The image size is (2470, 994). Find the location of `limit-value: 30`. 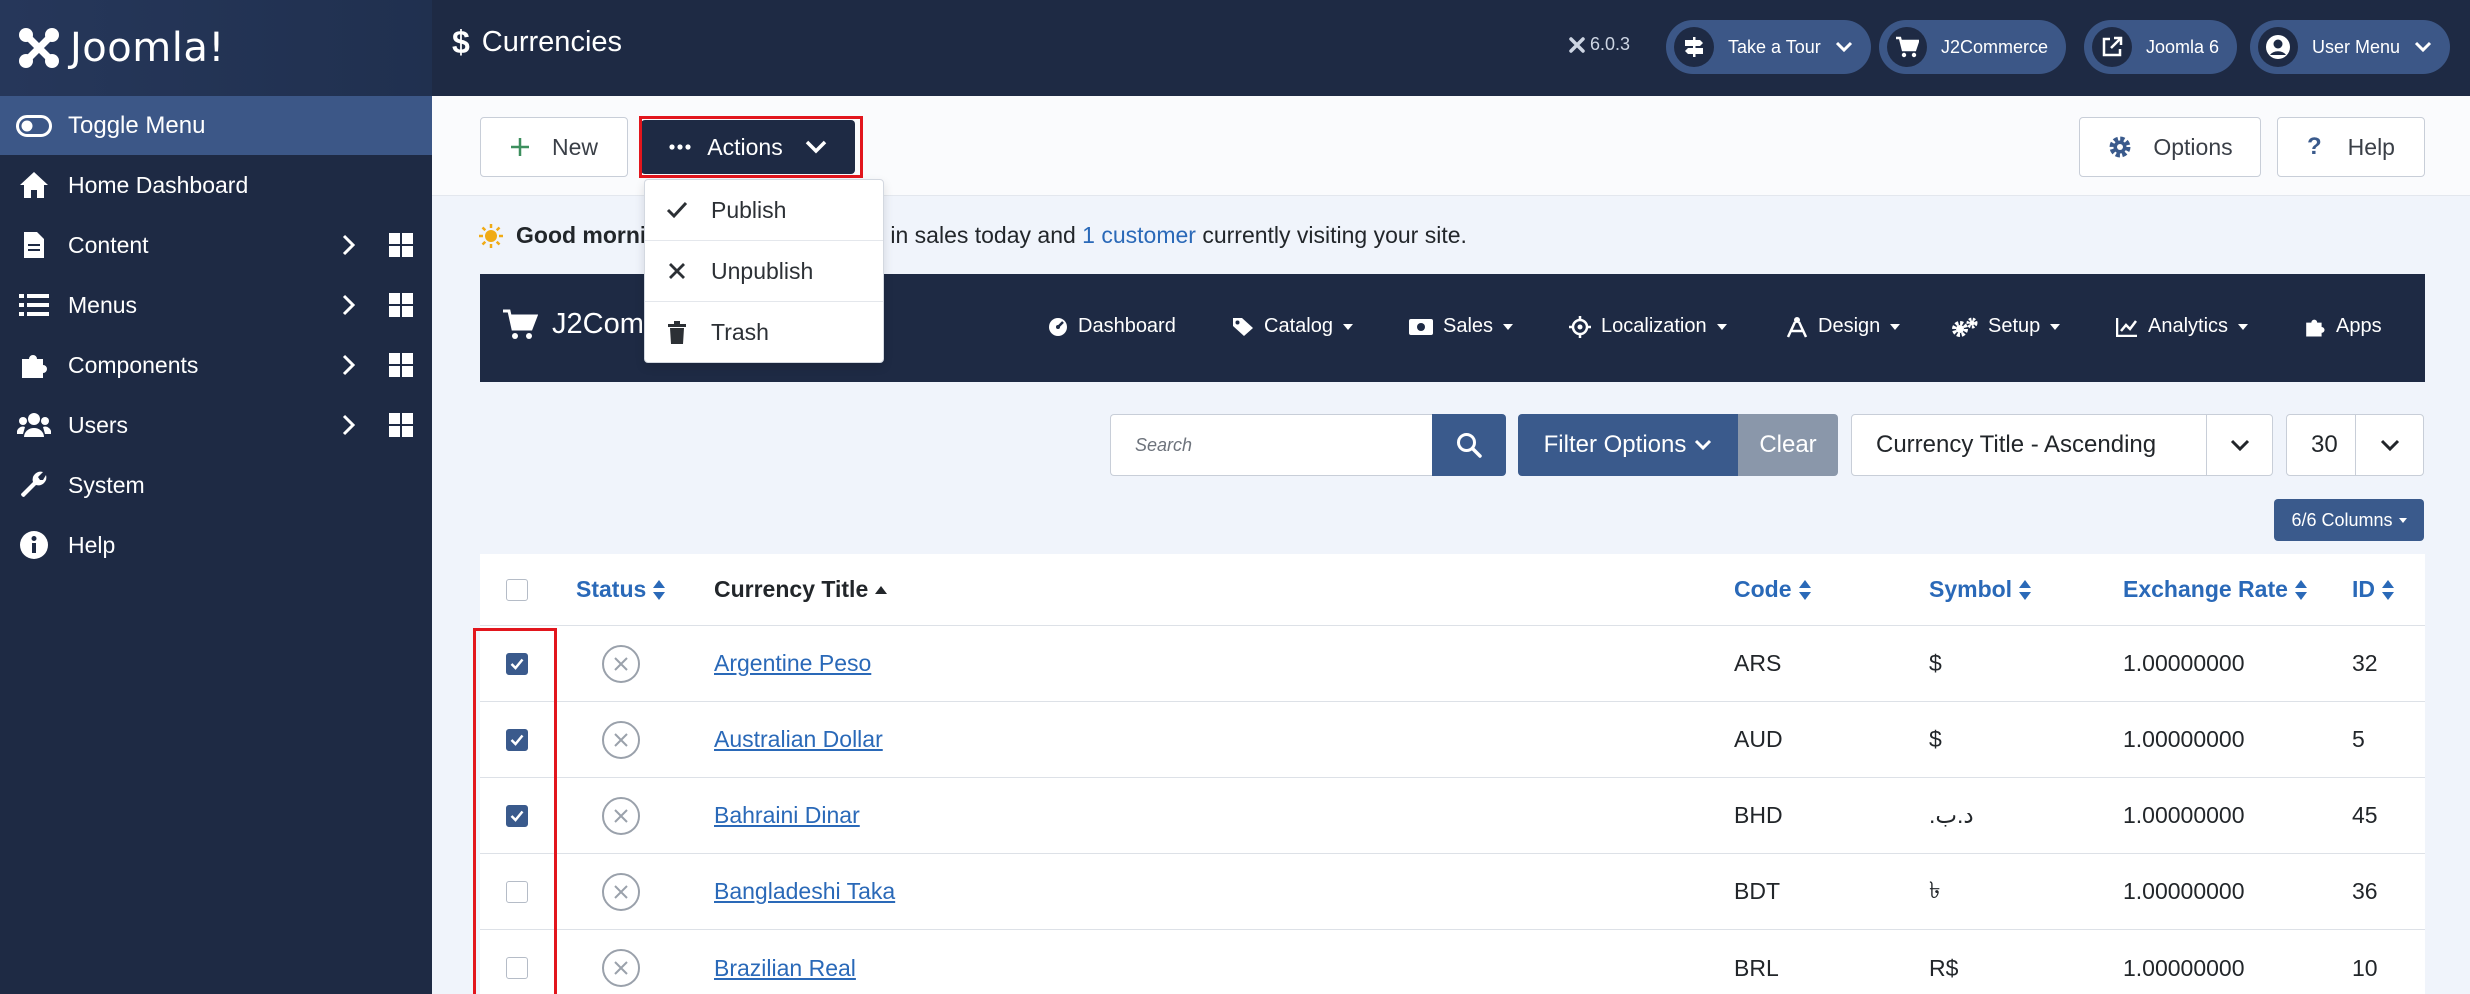

limit-value: 30 is located at coordinates (2324, 444).